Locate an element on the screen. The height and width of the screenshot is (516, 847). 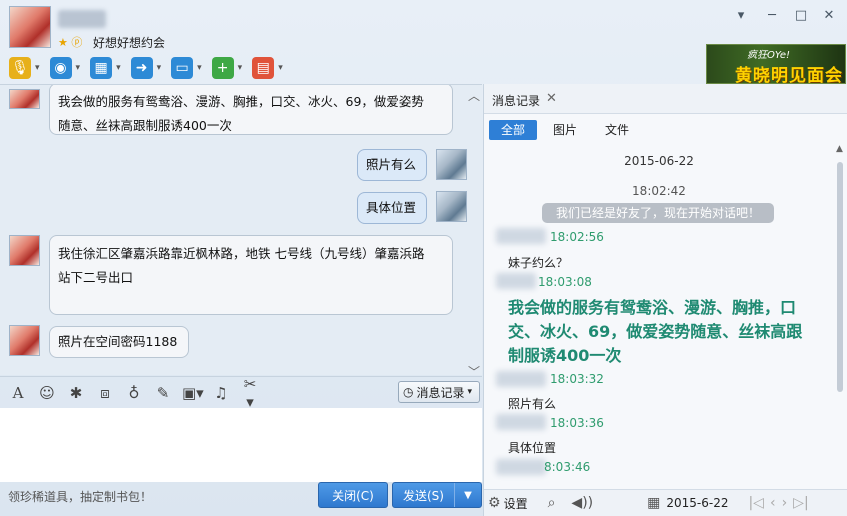
message-text: 照片有么 is located at coordinates (391, 164).